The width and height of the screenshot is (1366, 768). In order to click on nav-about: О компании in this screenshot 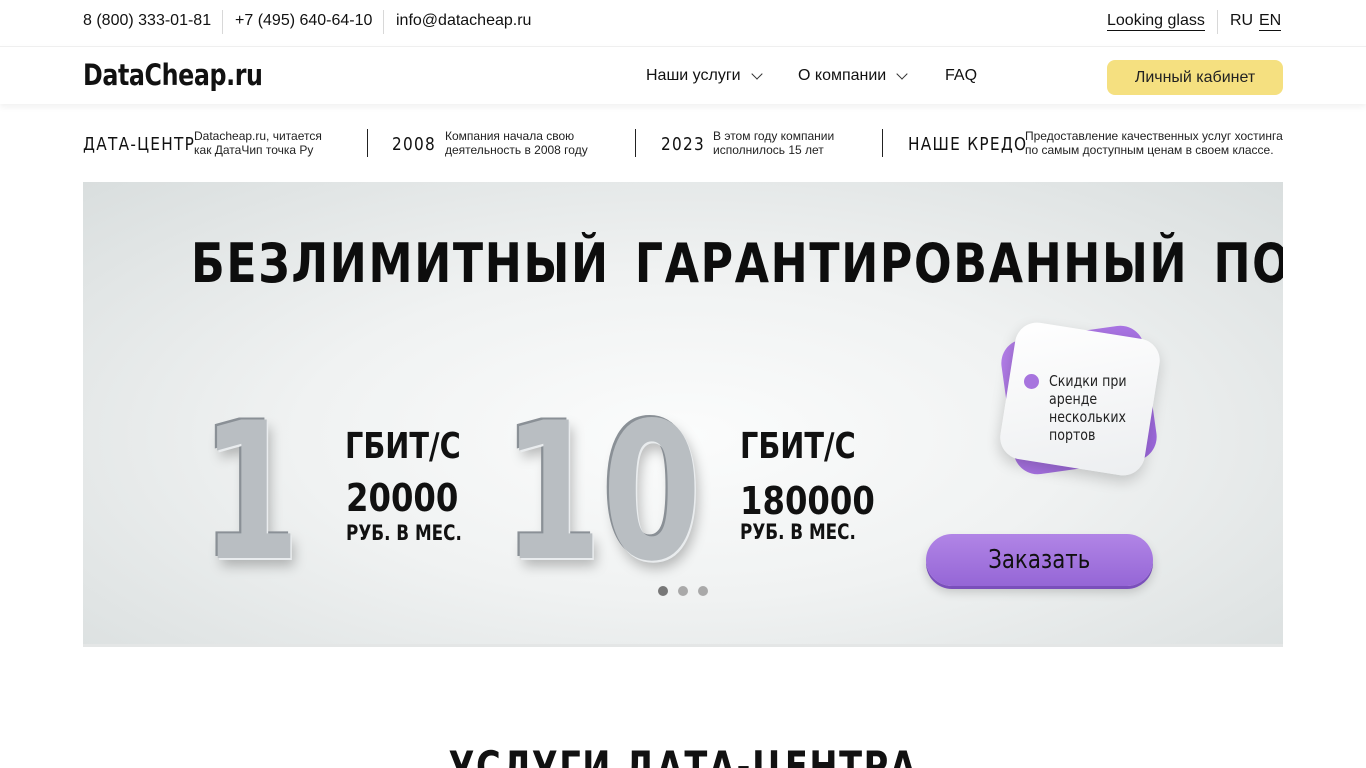, I will do `click(853, 76)`.